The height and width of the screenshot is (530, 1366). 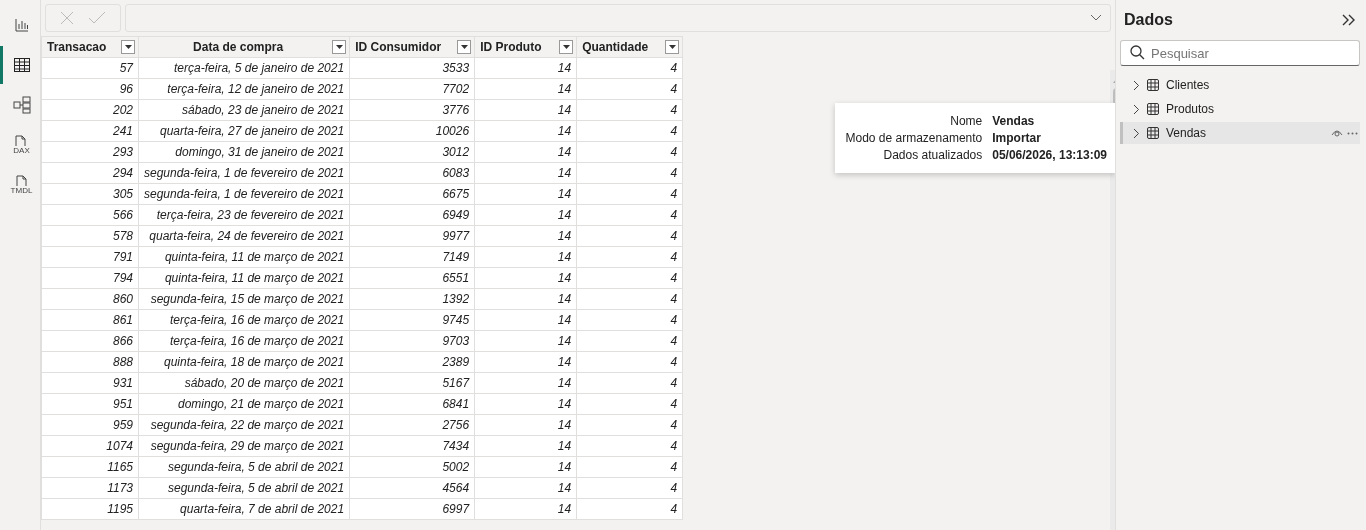 What do you see at coordinates (1352, 133) in the screenshot?
I see `more-options-icon` at bounding box center [1352, 133].